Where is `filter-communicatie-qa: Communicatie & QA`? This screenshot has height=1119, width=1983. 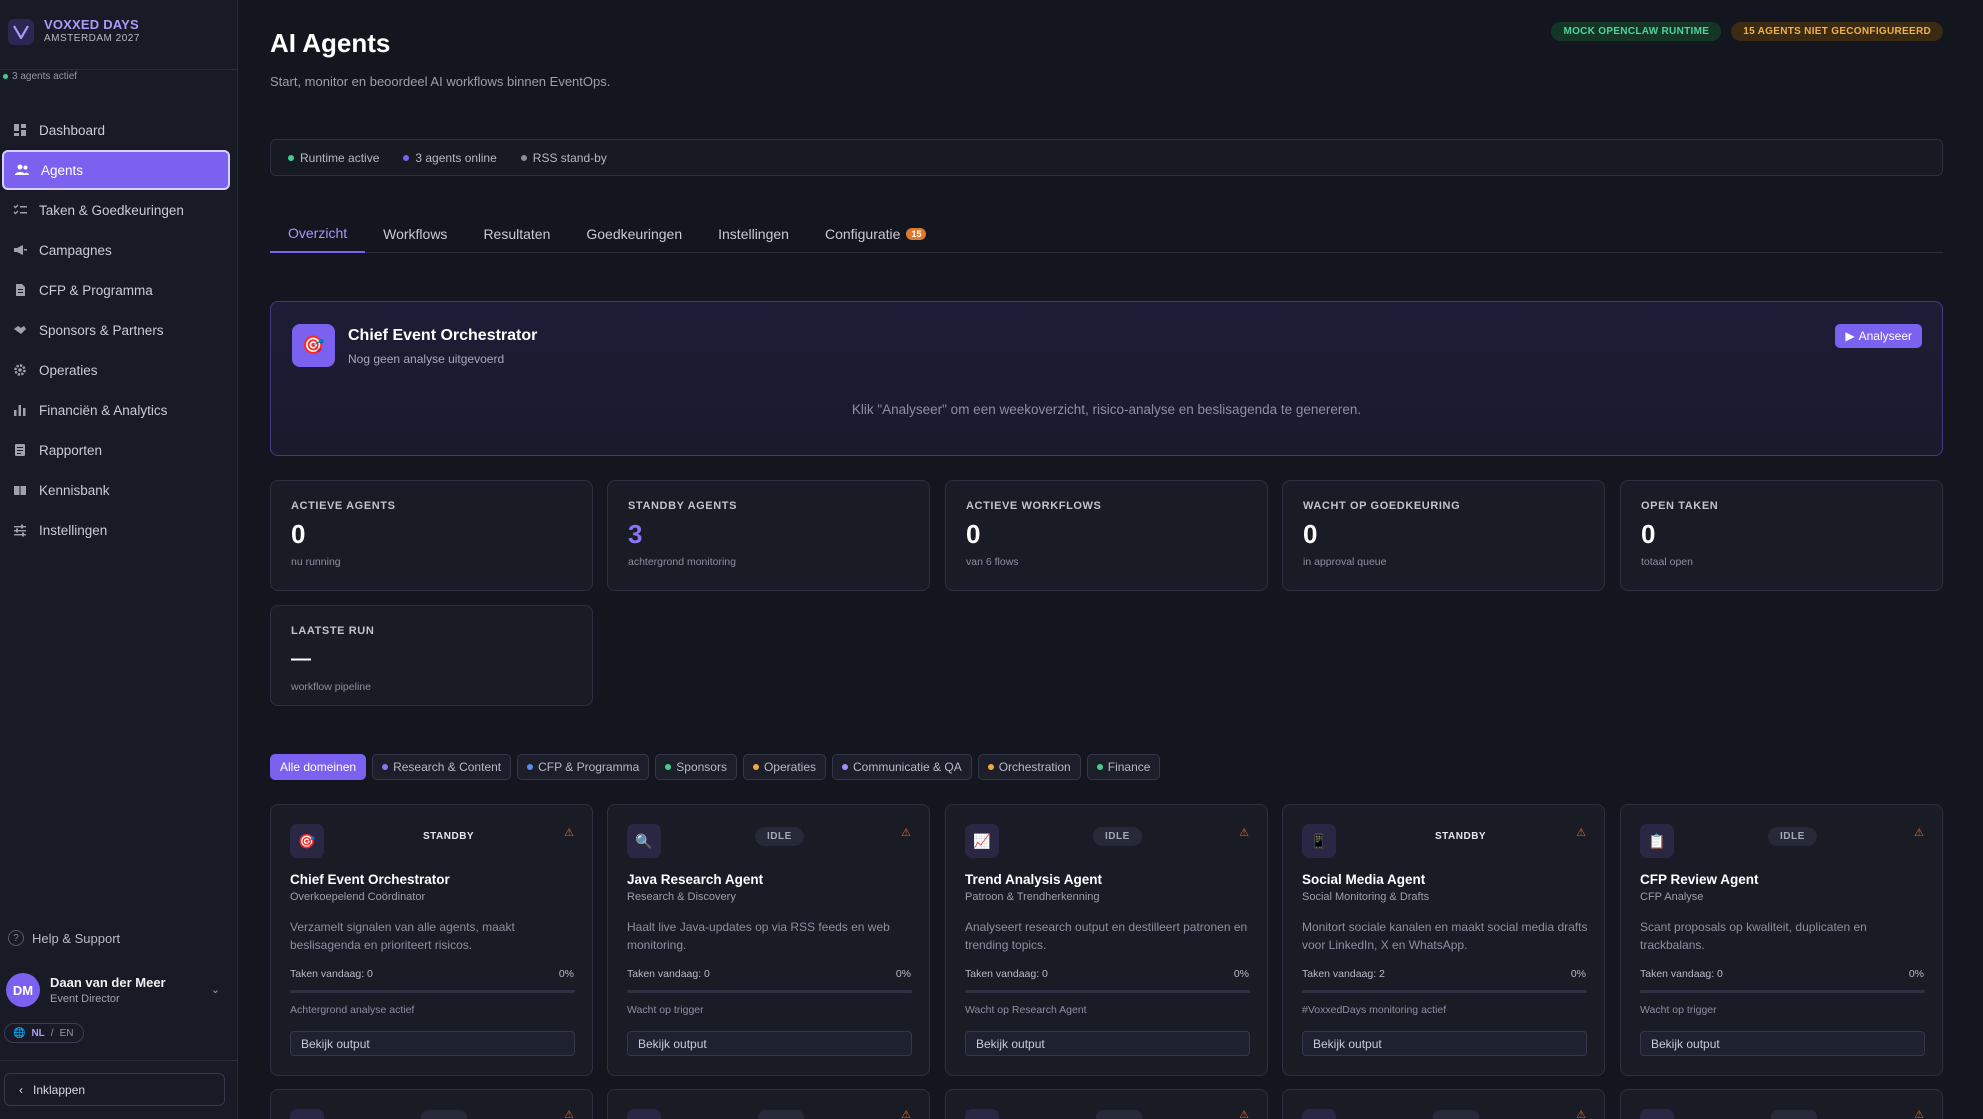
filter-communicatie-qa: Communicatie & QA is located at coordinates (902, 767).